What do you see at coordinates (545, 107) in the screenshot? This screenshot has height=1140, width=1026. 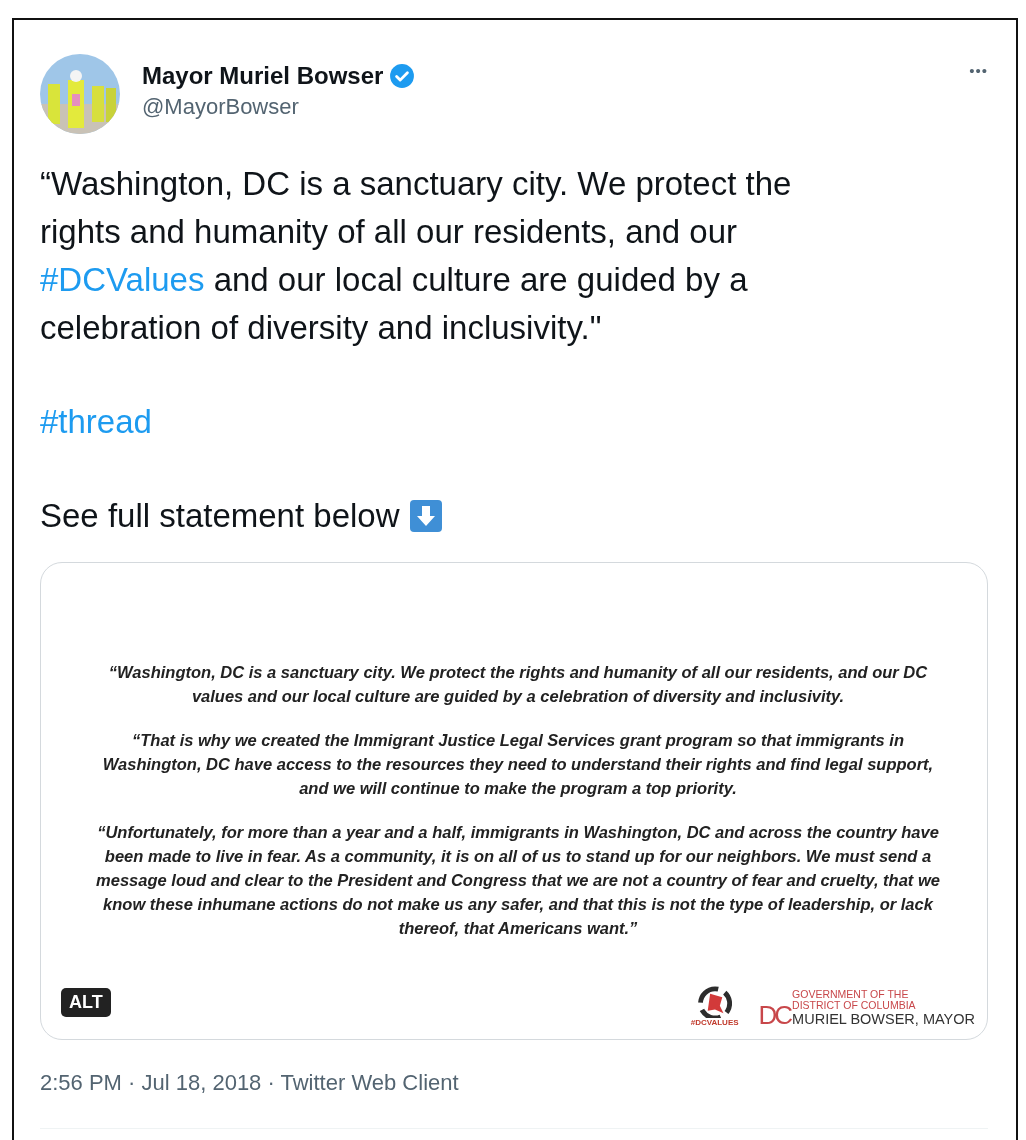 I see `author-handle: @MayorBowser` at bounding box center [545, 107].